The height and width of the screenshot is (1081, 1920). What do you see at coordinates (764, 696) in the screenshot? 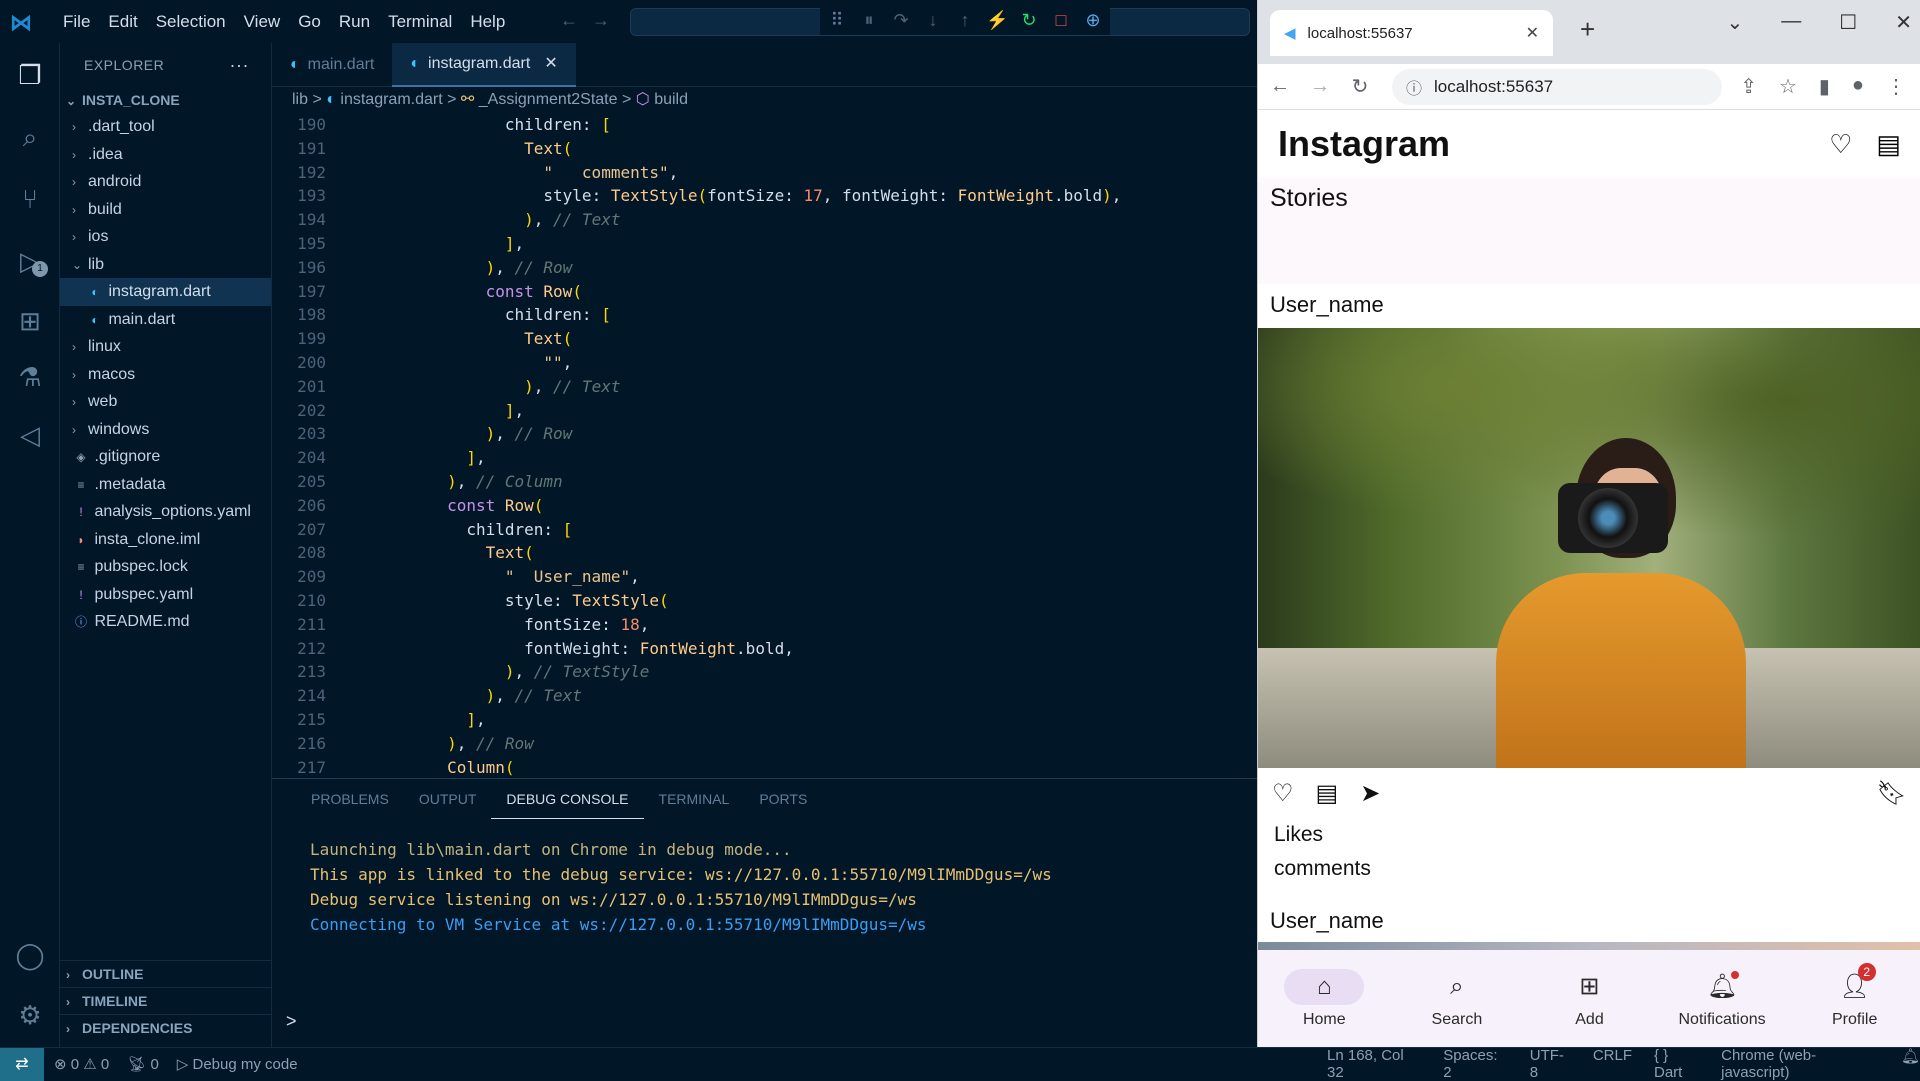
I see `code-line: 214 ), // Text` at bounding box center [764, 696].